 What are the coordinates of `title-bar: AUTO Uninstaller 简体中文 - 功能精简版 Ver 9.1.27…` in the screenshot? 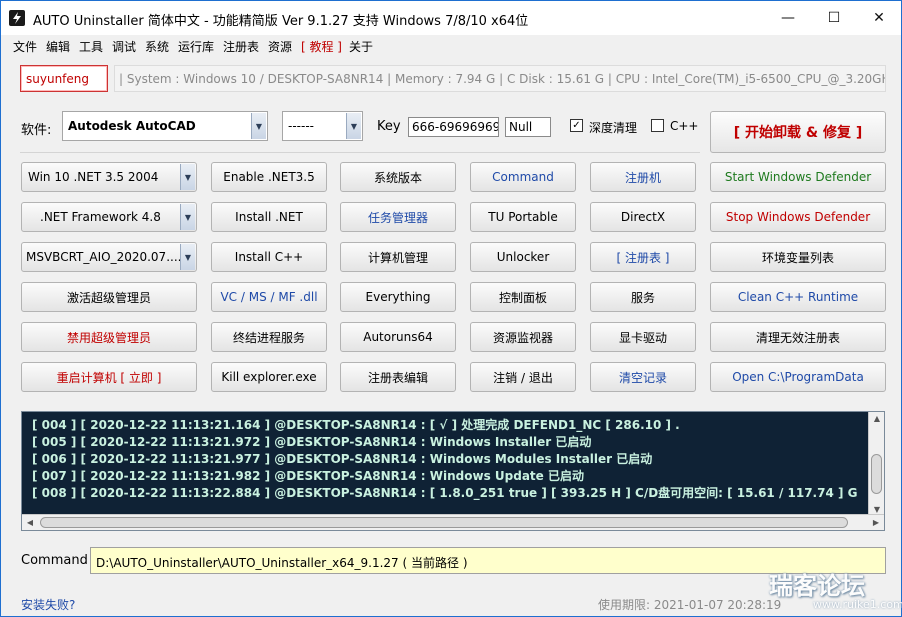 It's located at (451, 18).